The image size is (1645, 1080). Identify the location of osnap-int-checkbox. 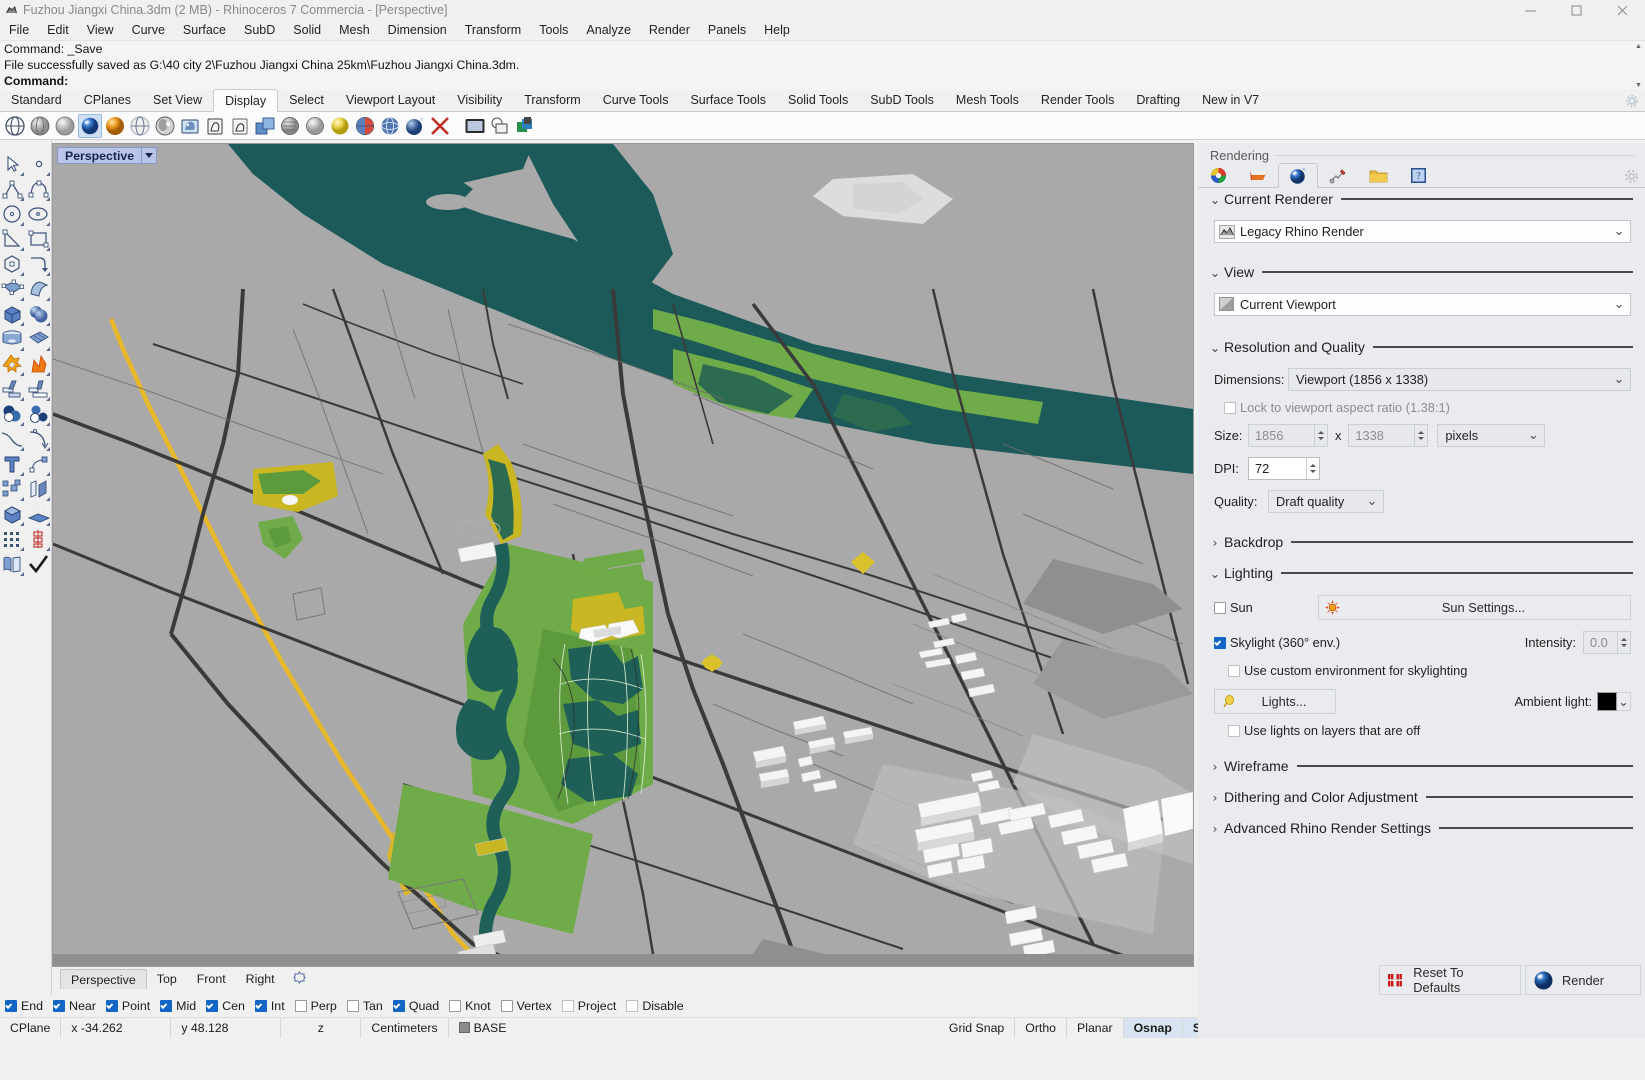
(260, 1006).